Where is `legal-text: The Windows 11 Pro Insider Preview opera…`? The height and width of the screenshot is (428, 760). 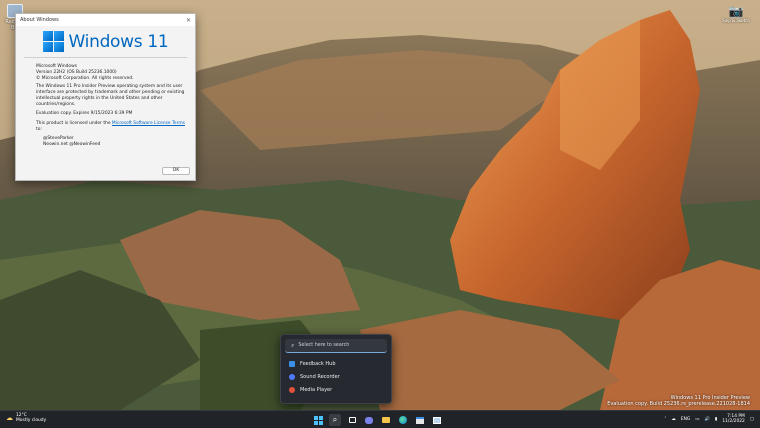 legal-text: The Windows 11 Pro Insider Preview opera… is located at coordinates (110, 95).